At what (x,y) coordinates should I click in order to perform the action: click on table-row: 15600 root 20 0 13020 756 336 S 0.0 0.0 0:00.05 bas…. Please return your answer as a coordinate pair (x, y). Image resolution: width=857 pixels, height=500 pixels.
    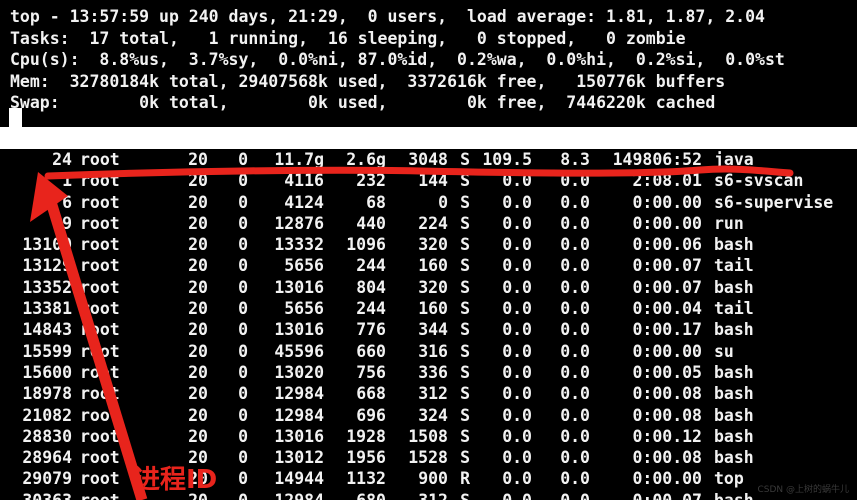
    Looking at the image, I should click on (428, 372).